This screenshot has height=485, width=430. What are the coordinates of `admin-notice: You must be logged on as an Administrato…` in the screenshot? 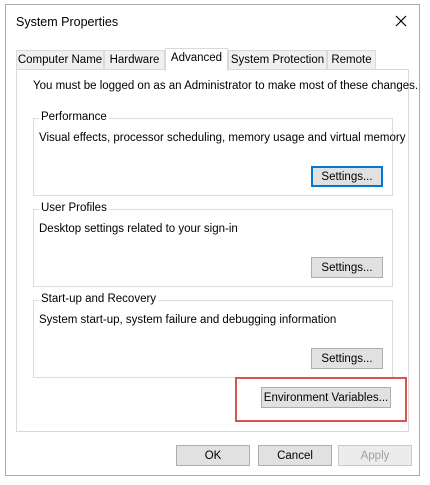 It's located at (226, 86).